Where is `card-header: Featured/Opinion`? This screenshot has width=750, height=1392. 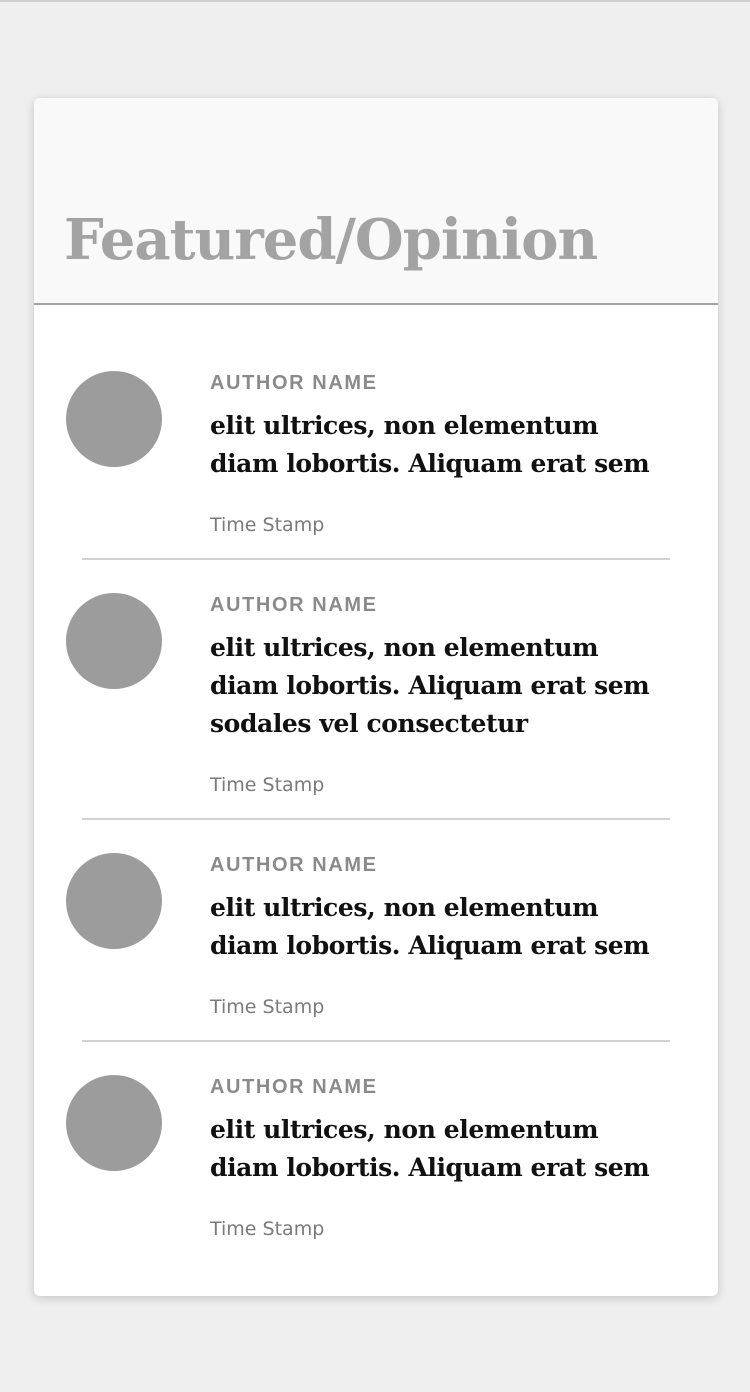
card-header: Featured/Opinion is located at coordinates (376, 201).